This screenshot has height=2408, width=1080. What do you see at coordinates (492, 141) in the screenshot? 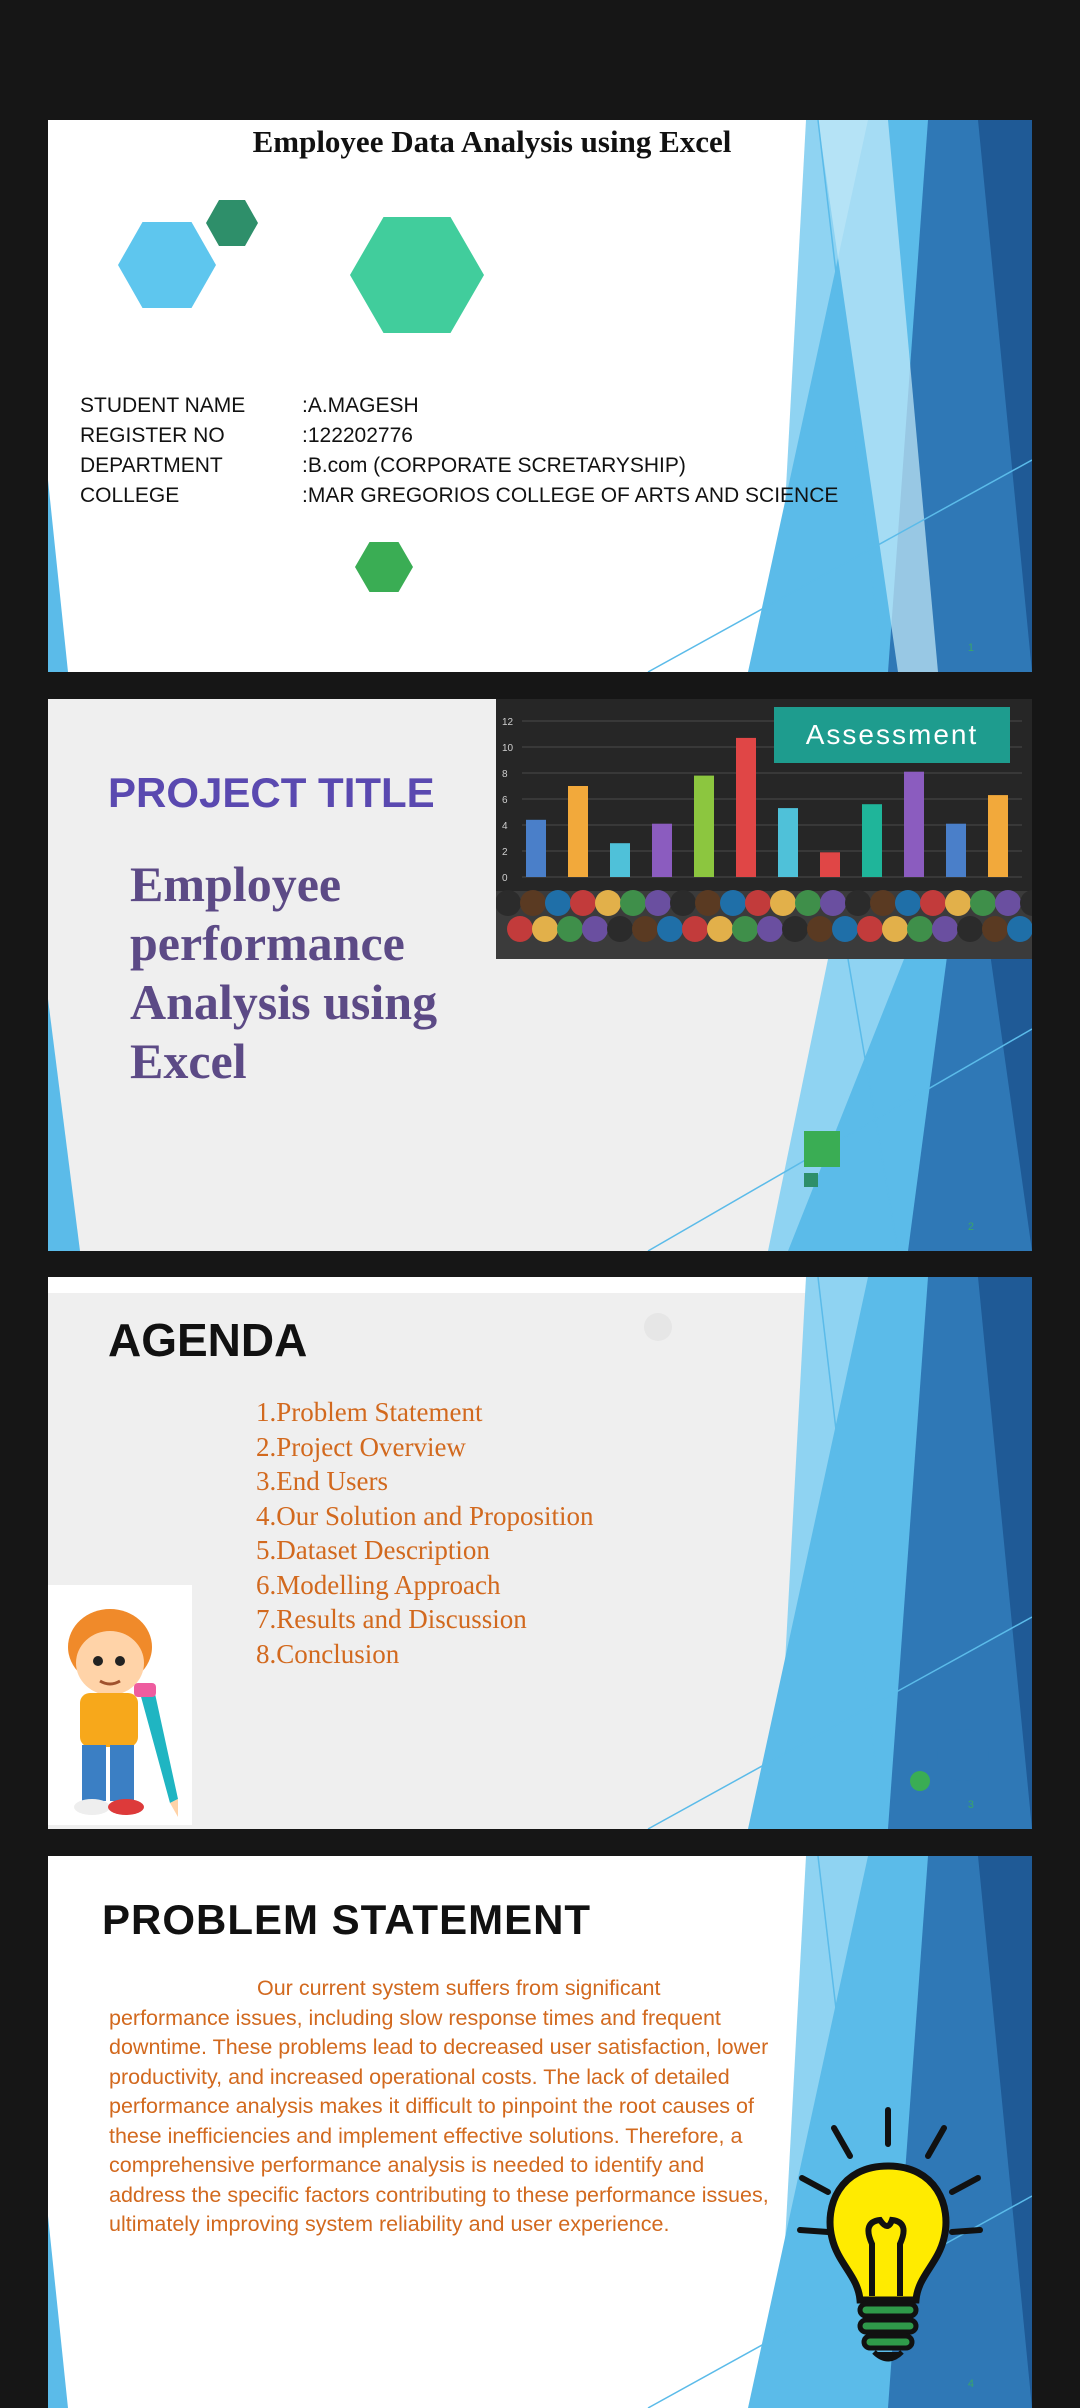
I see `slide-title: Employee Data Analysis using Excel` at bounding box center [492, 141].